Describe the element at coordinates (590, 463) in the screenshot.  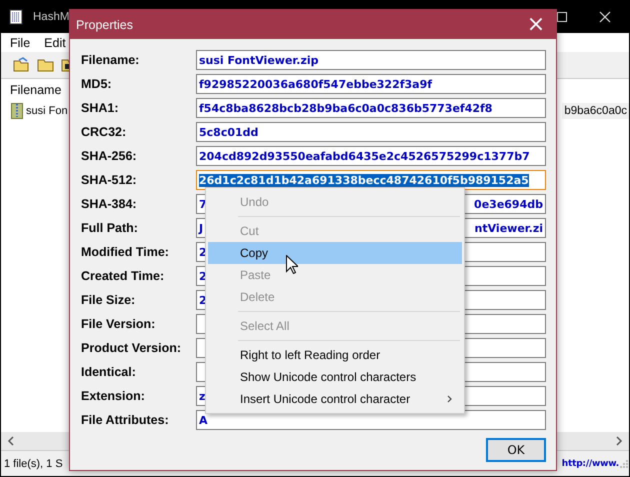
I see `website-link: http://www.` at that location.